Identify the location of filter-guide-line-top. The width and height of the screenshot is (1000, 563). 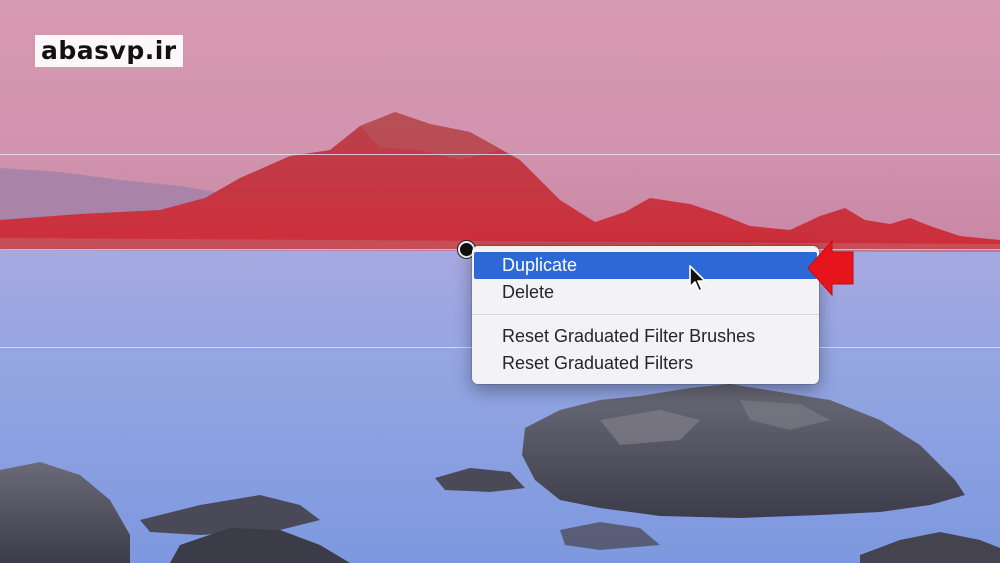
(500, 154).